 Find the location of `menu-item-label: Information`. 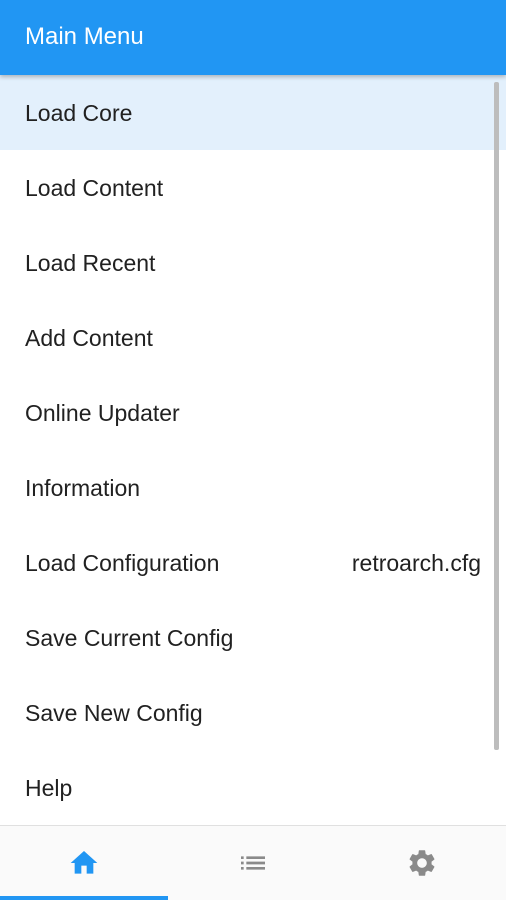

menu-item-label: Information is located at coordinates (83, 488).